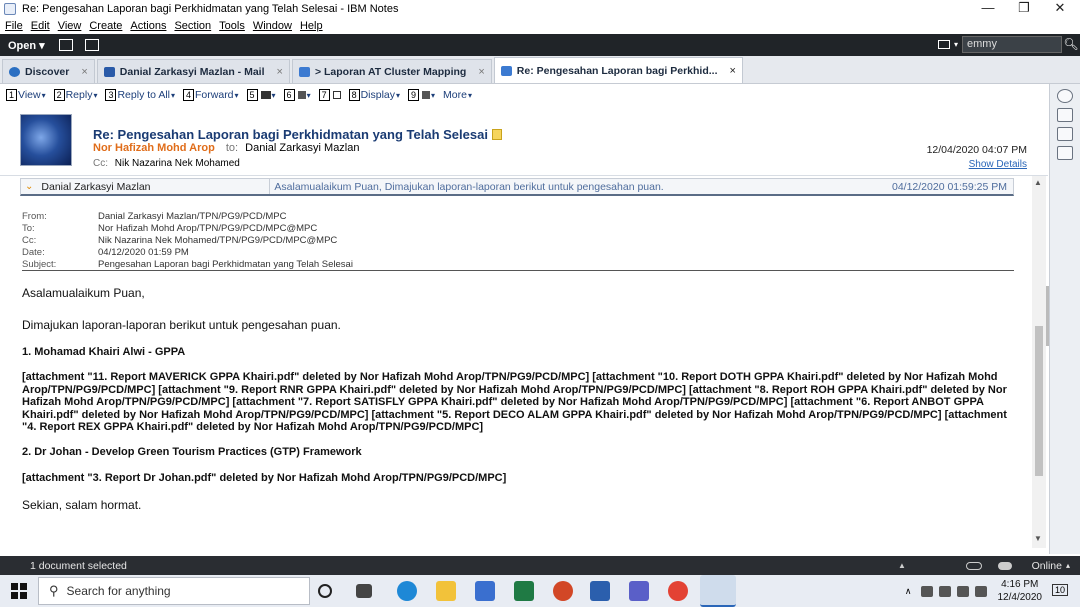 The image size is (1080, 607). What do you see at coordinates (177, 163) in the screenshot?
I see `cc-name: Nik Nazarina Nek Mohamed` at bounding box center [177, 163].